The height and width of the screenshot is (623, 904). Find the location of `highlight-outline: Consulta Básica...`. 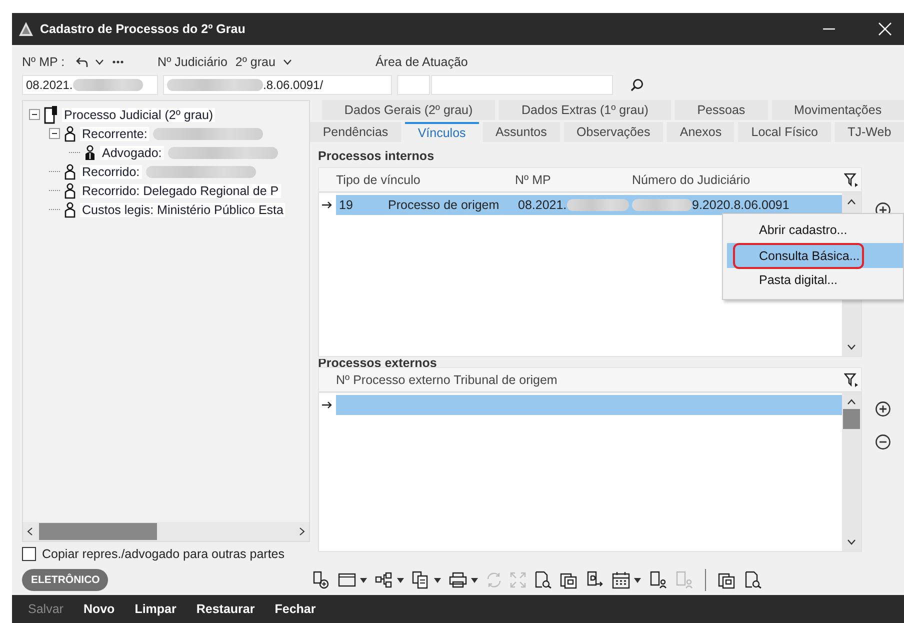

highlight-outline: Consulta Básica... is located at coordinates (798, 255).